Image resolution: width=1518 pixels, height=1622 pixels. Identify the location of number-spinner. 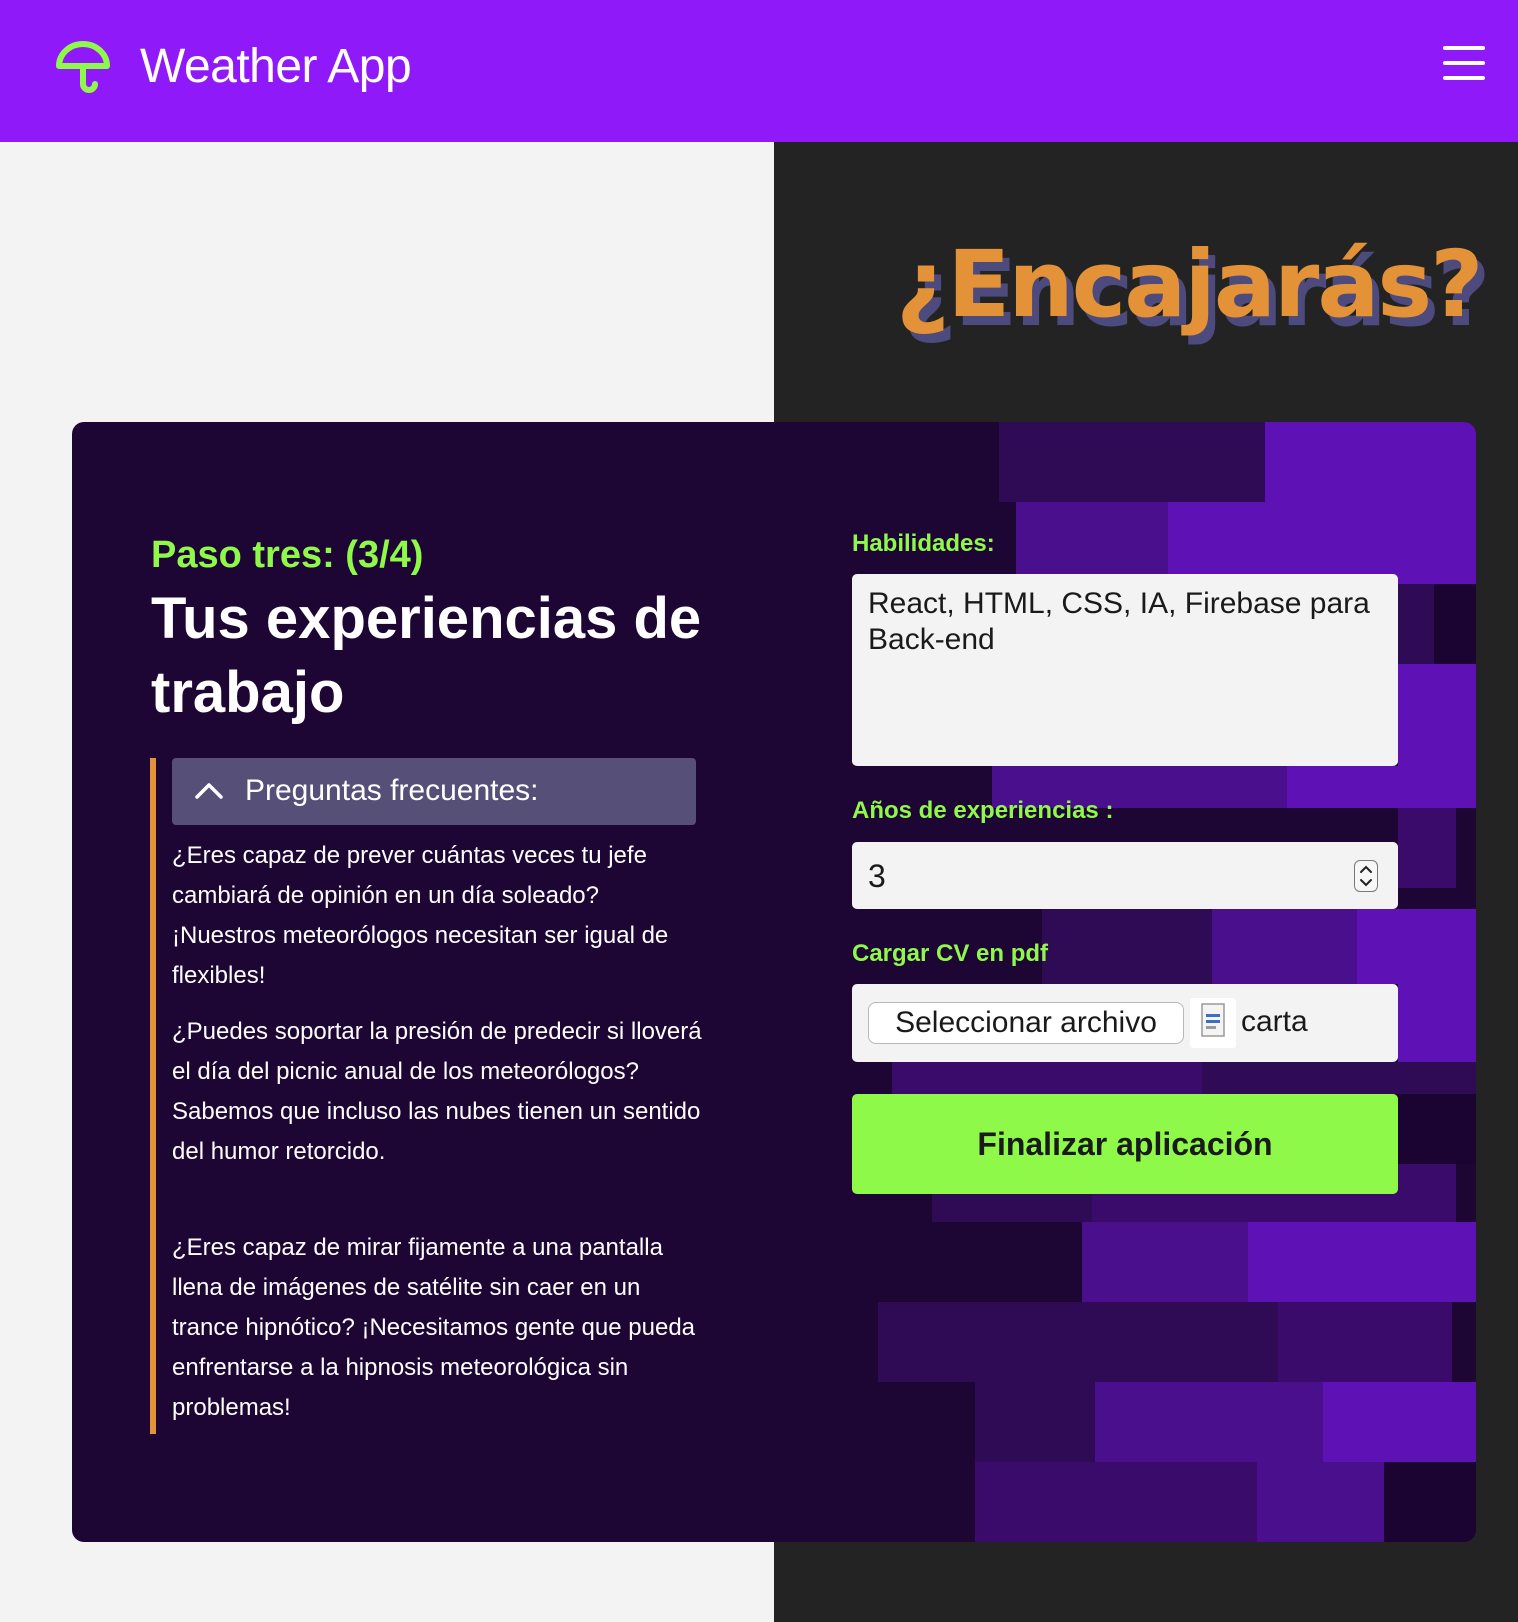
(1366, 876).